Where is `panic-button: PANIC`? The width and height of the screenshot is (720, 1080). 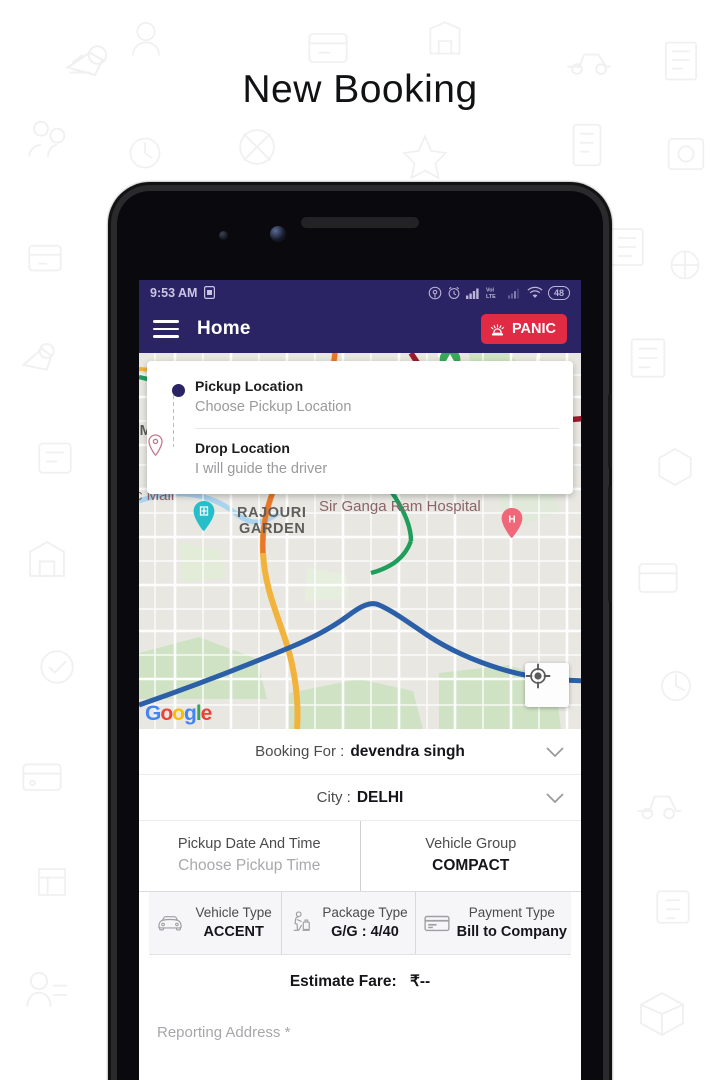 panic-button: PANIC is located at coordinates (523, 329).